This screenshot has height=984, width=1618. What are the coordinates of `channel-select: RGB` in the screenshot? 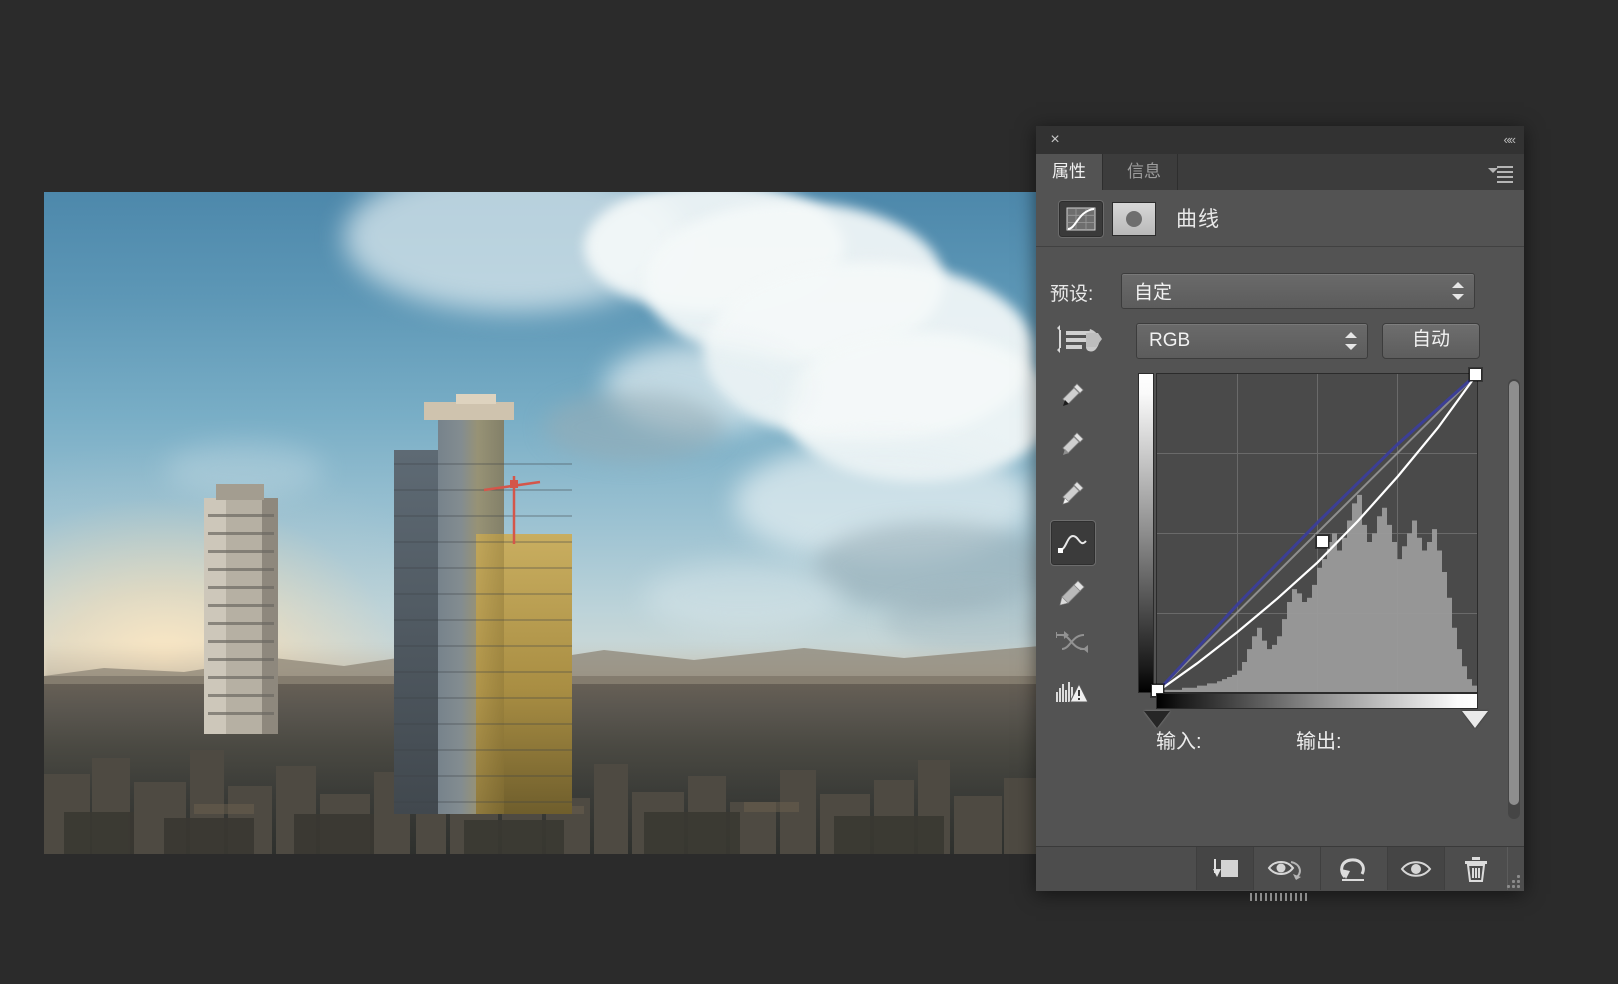 It's located at (1252, 341).